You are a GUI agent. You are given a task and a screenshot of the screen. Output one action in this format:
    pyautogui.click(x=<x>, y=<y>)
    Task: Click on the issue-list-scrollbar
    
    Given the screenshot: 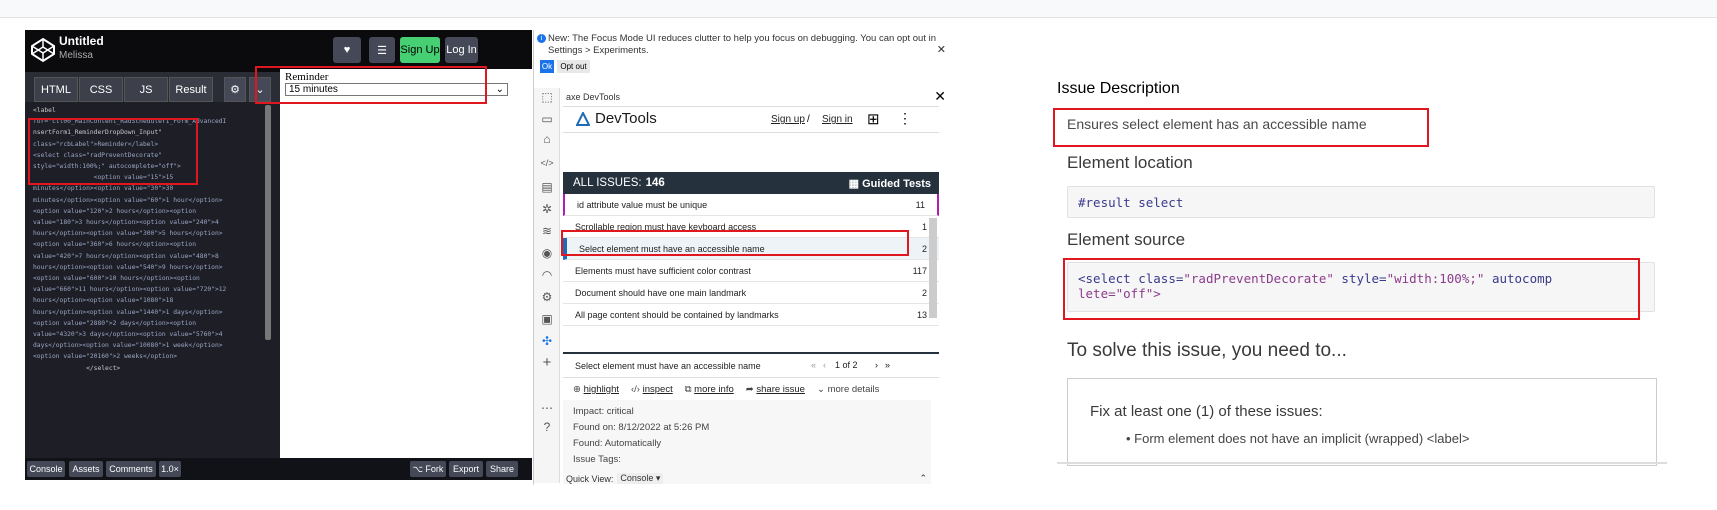 What is the action you would take?
    pyautogui.click(x=933, y=268)
    